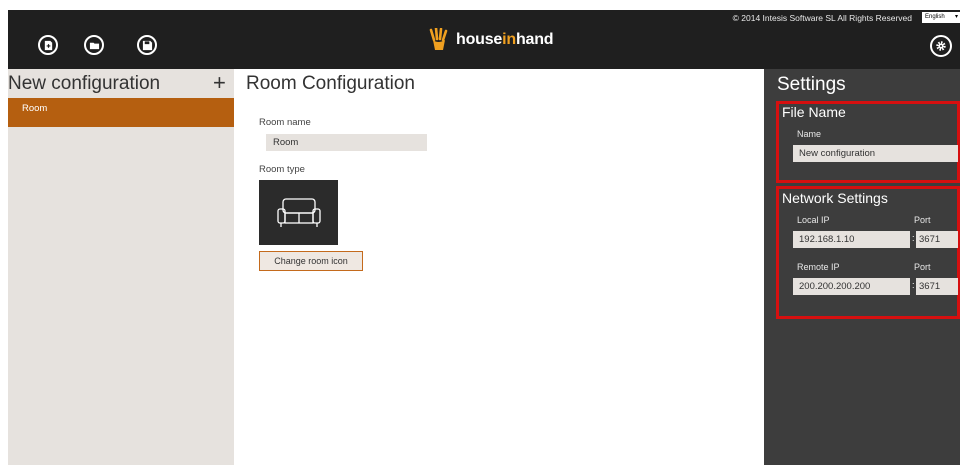 The height and width of the screenshot is (465, 960). I want to click on sidebar-title: New configuration, so click(84, 83).